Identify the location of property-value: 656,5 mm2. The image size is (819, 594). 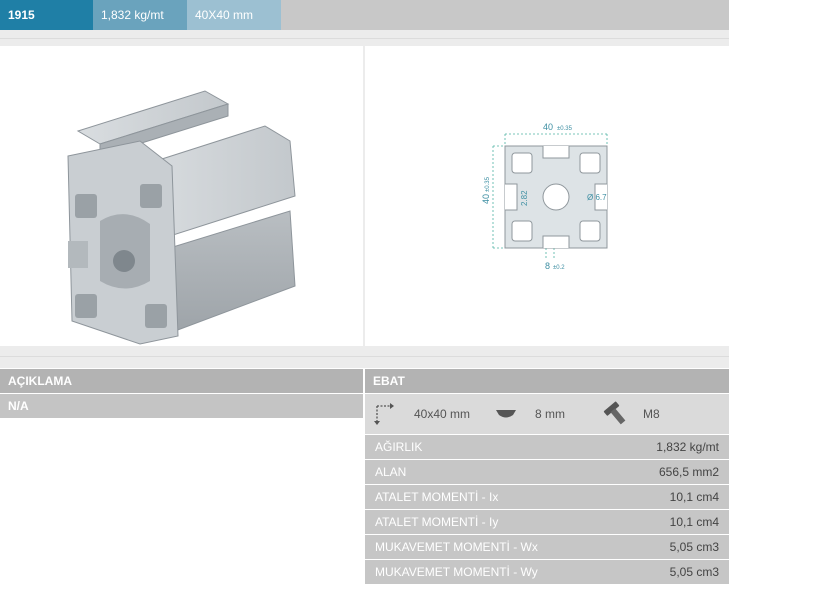
(688, 472).